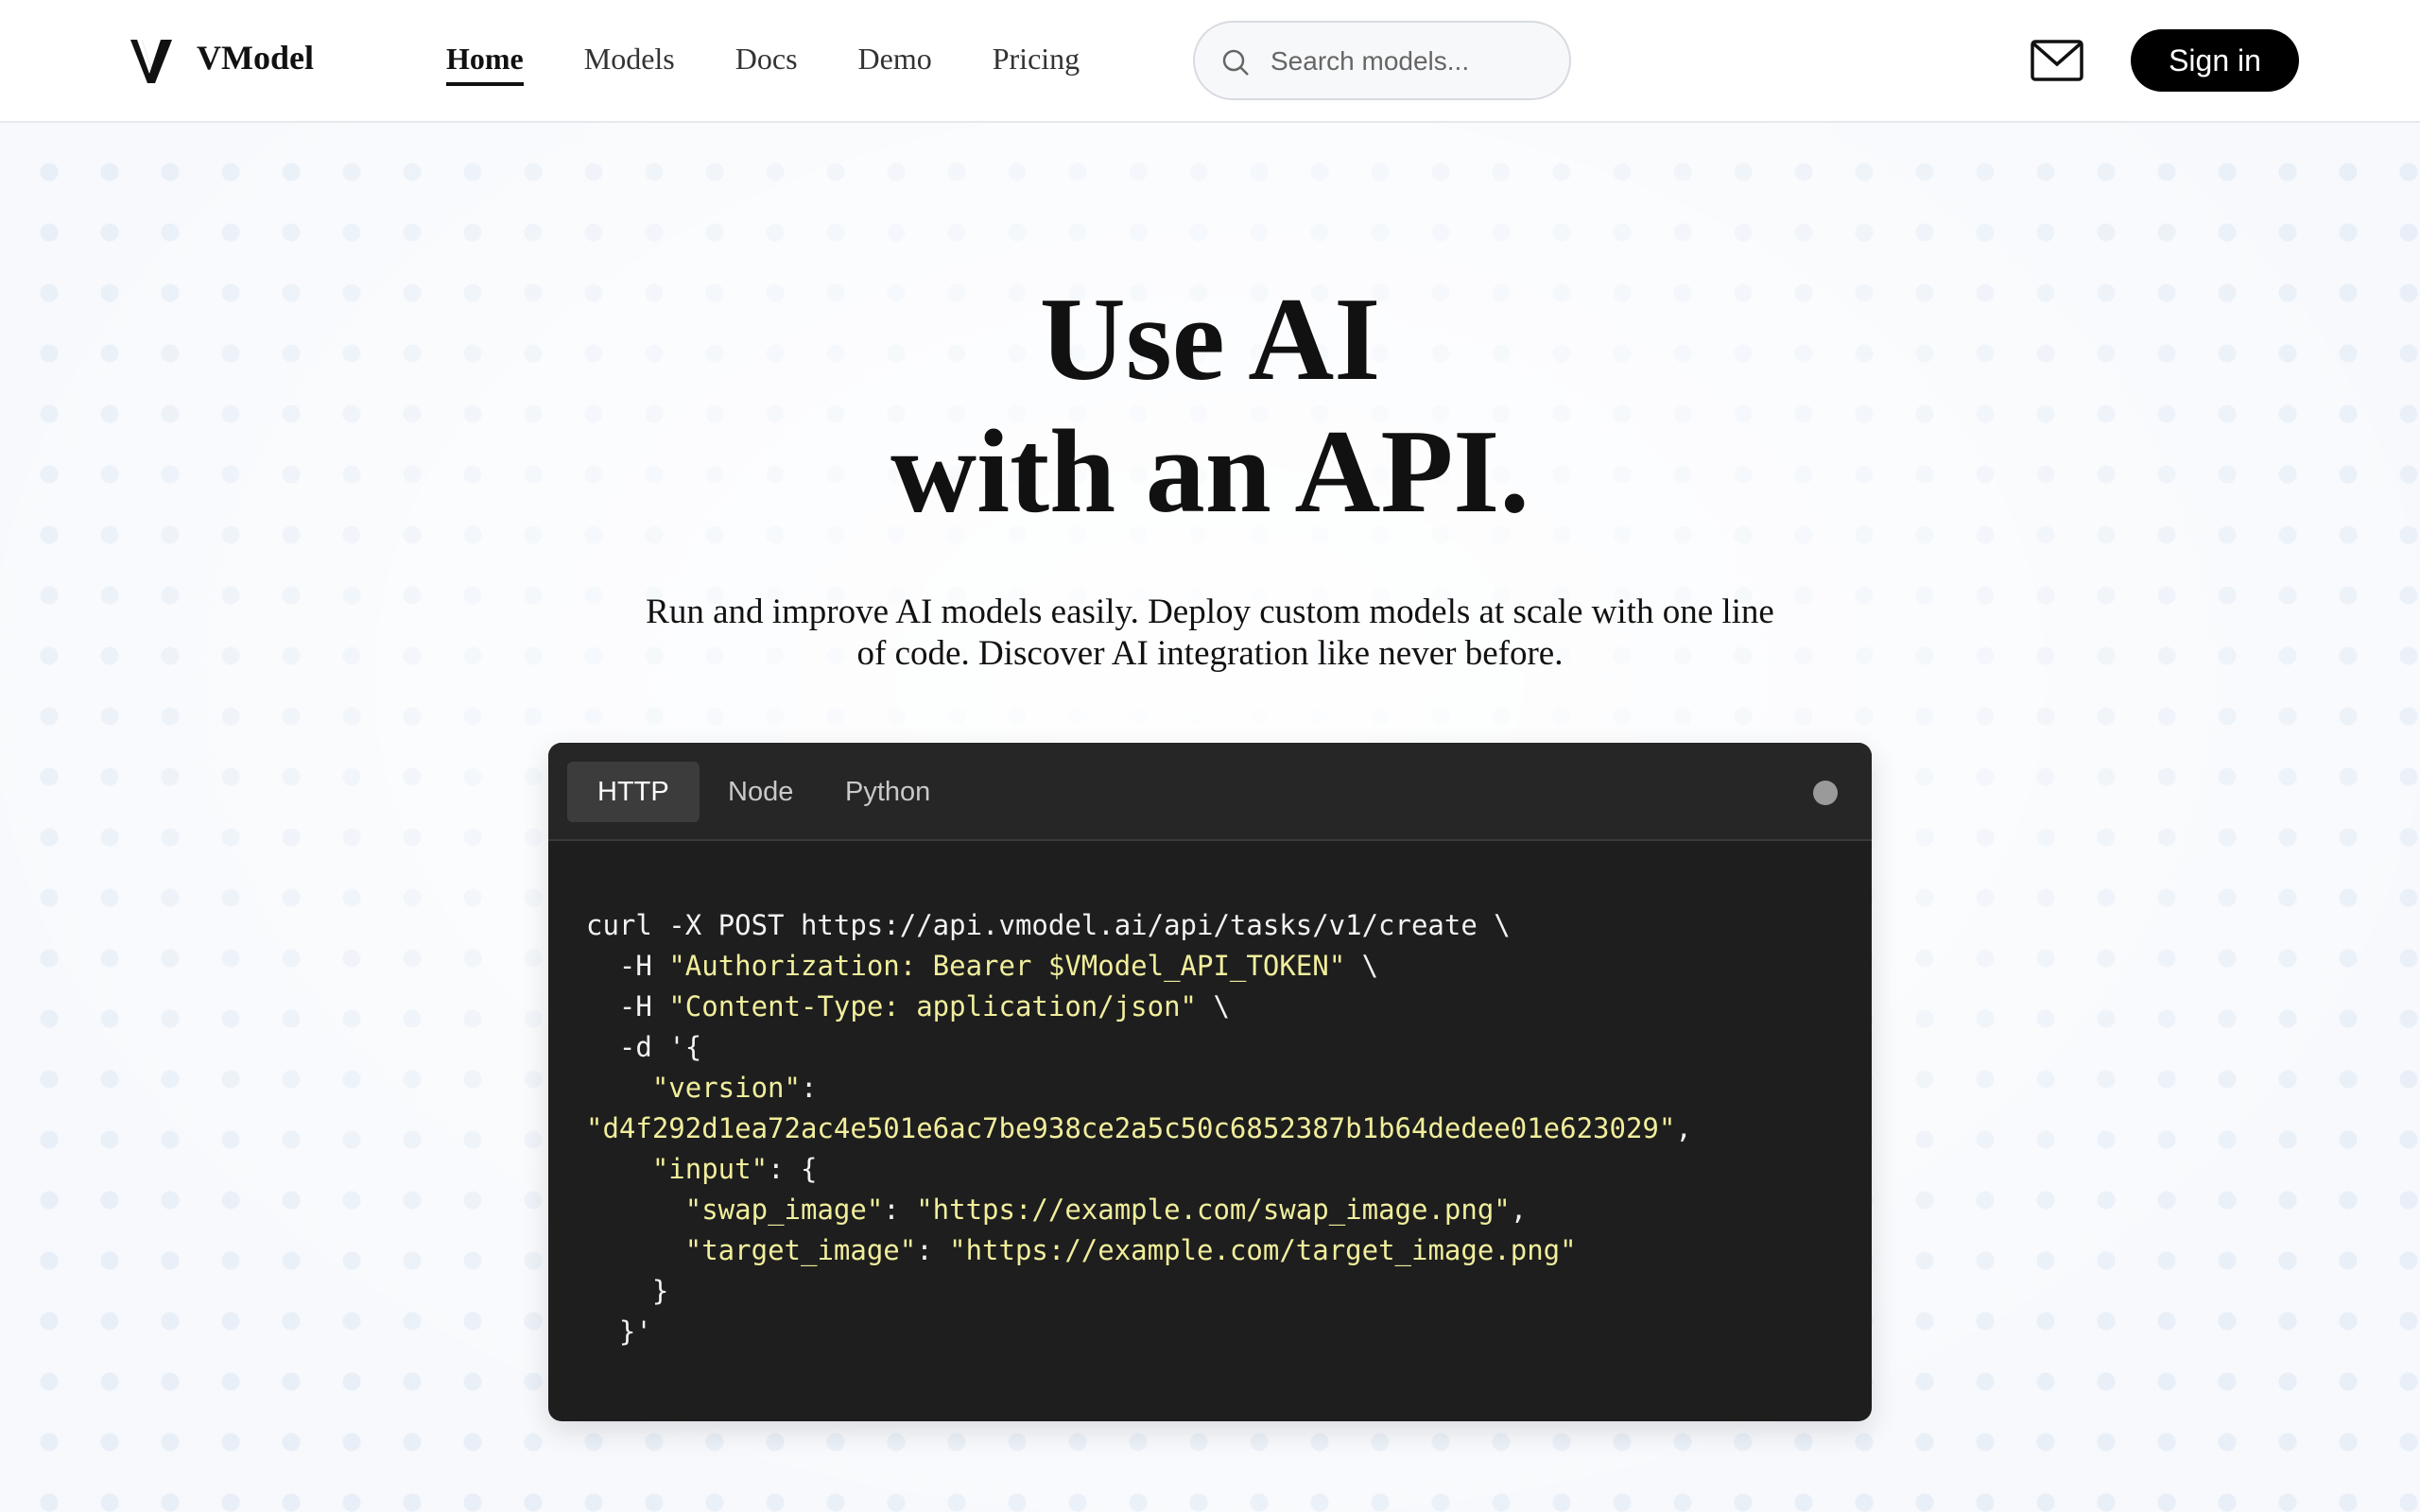  What do you see at coordinates (485, 64) in the screenshot?
I see `nav-home: Home` at bounding box center [485, 64].